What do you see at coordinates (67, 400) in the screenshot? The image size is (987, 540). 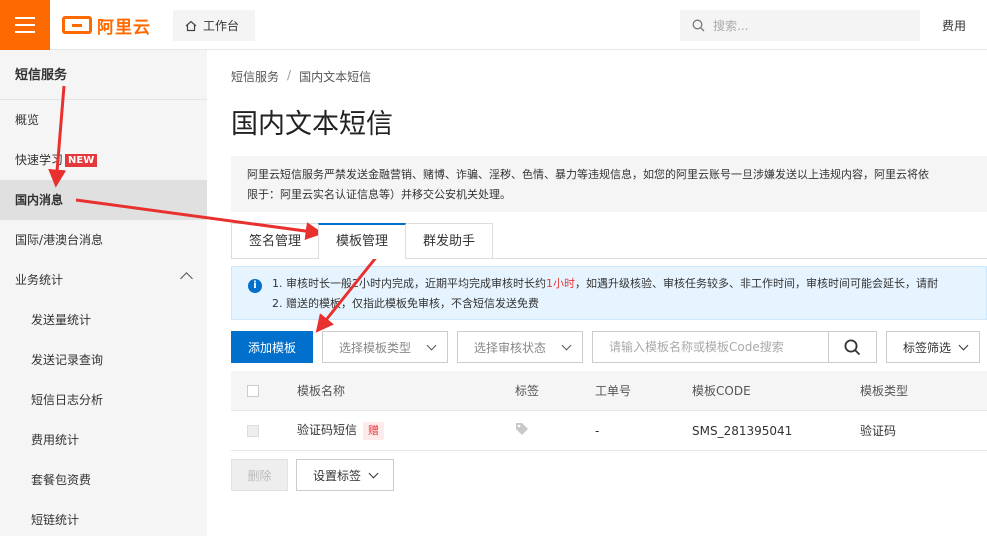 I see `sidebar-item-label: 短信日志分析` at bounding box center [67, 400].